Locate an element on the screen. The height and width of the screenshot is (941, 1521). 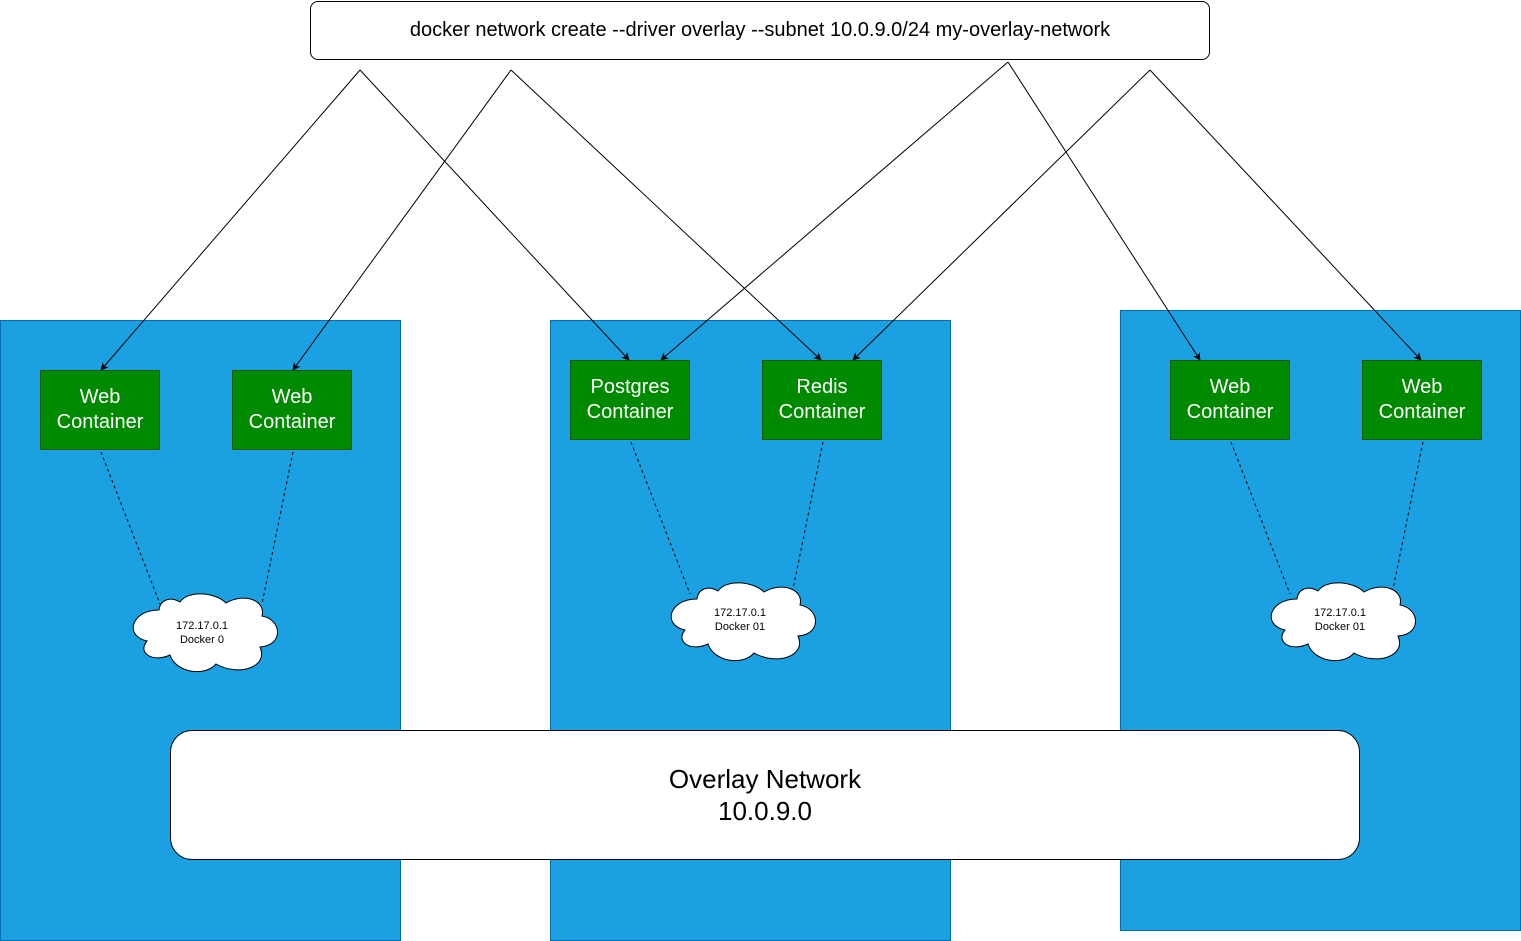
arrow-cmd-to-postgres-a is located at coordinates (494, 215).